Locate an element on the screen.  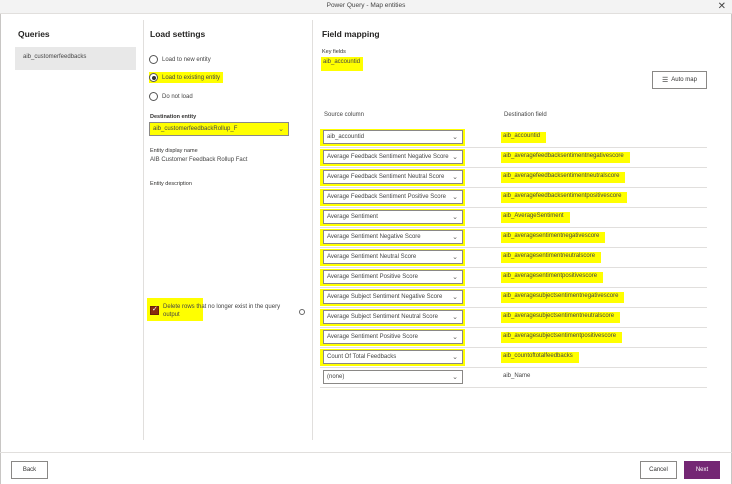
source-column-select: Average Sentiment Neutral Score ⌄ is located at coordinates (393, 257).